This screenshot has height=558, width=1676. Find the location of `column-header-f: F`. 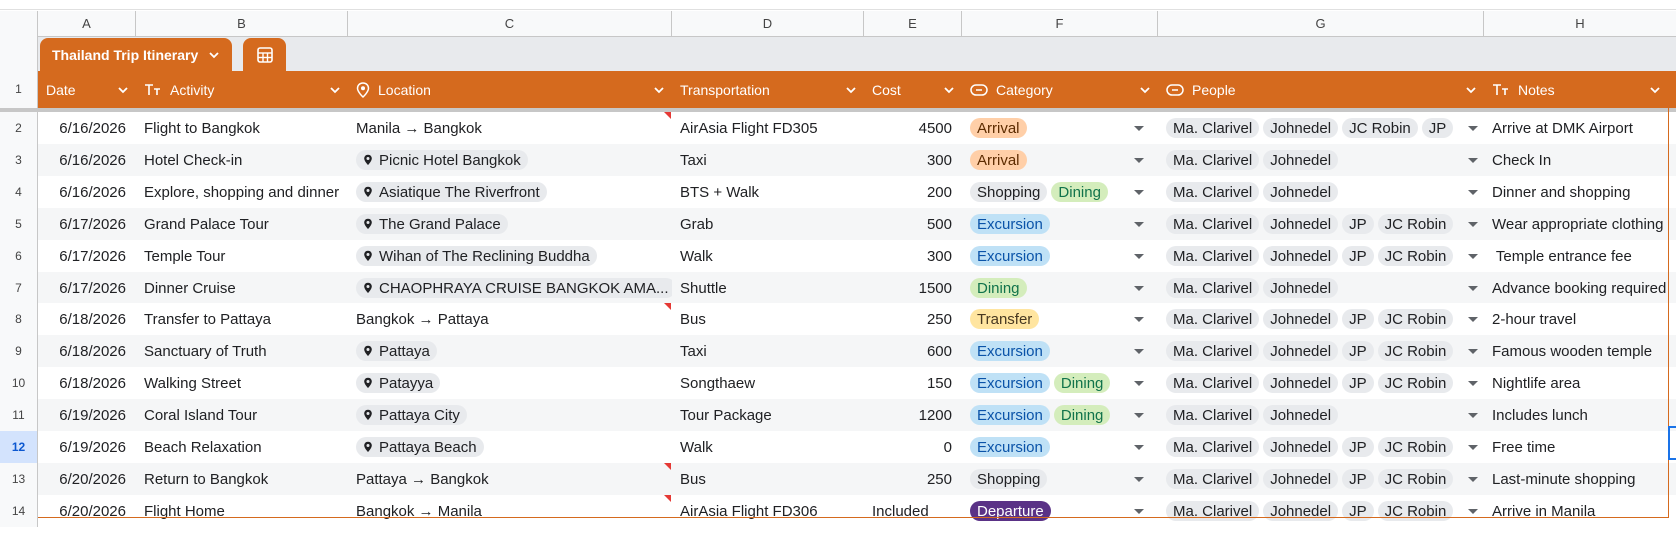

column-header-f: F is located at coordinates (1060, 24).